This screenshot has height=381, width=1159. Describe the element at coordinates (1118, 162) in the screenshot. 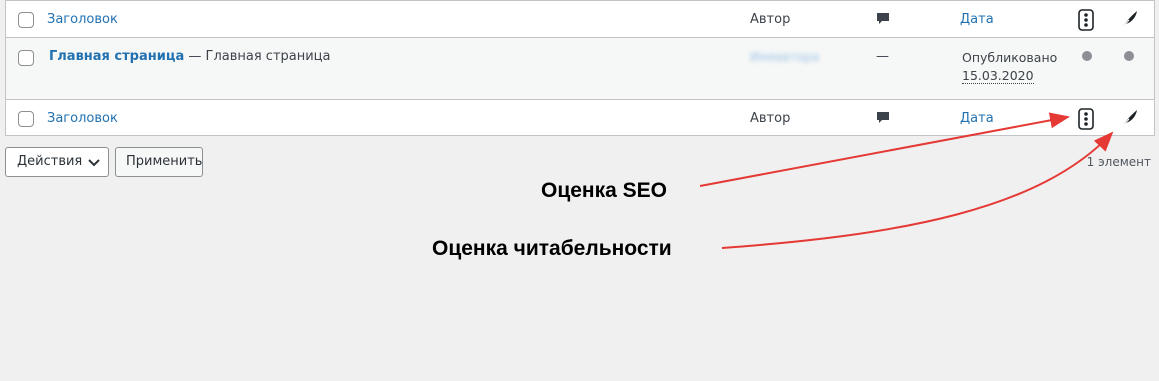

I see `item-count: 1 элемент` at that location.